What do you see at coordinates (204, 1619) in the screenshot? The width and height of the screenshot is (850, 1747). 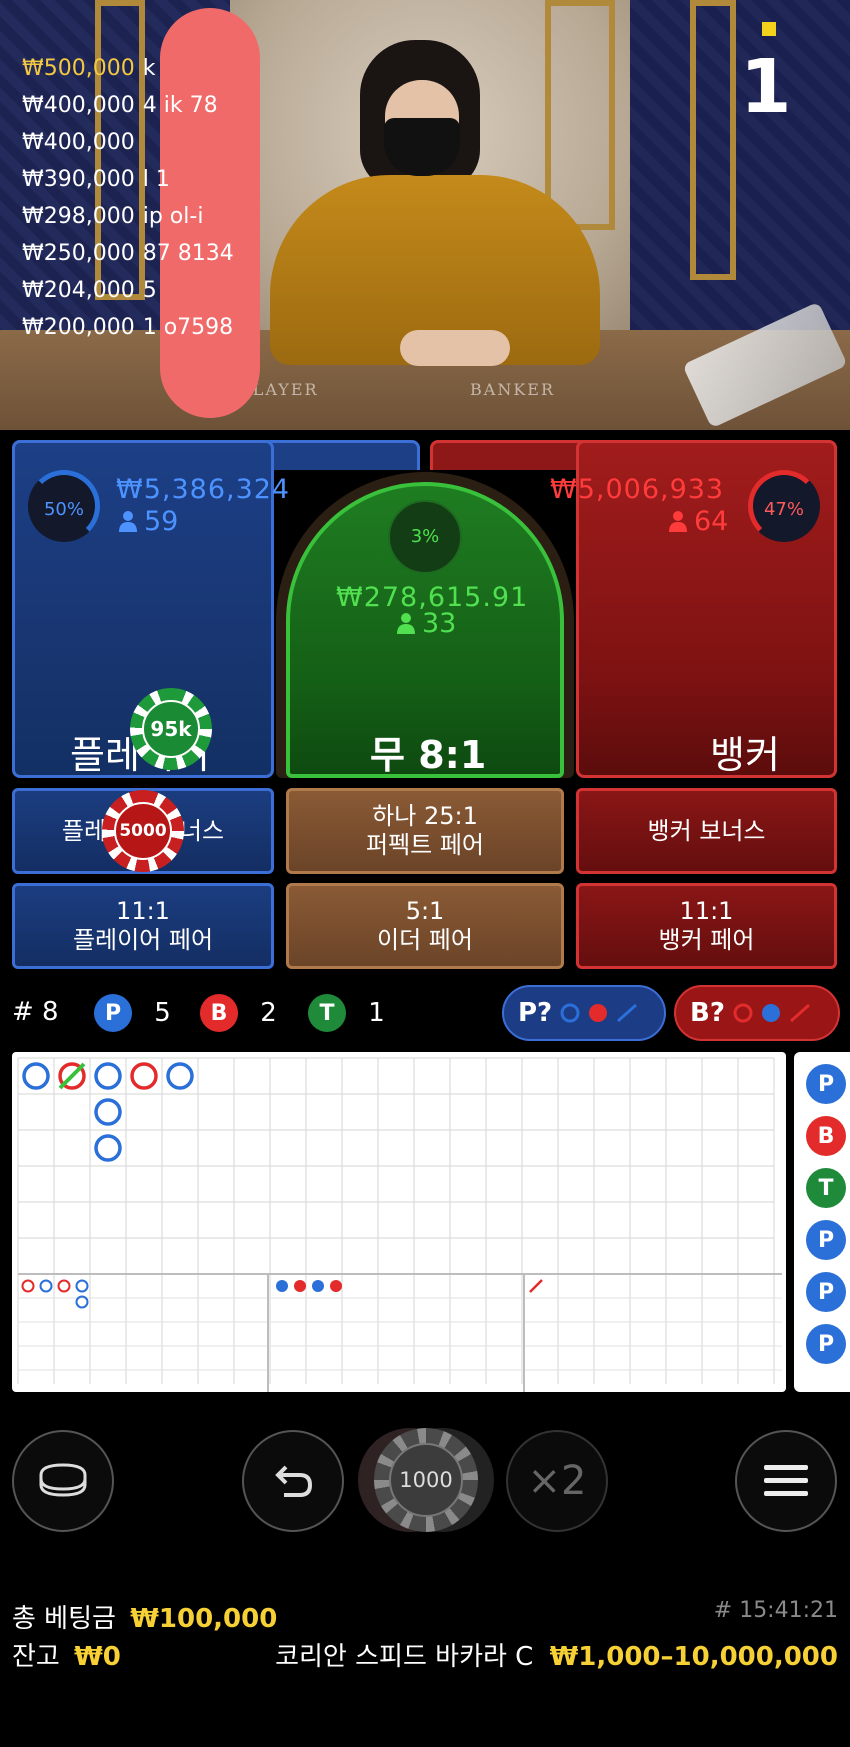 I see `total-bet-value: ₩100,000` at bounding box center [204, 1619].